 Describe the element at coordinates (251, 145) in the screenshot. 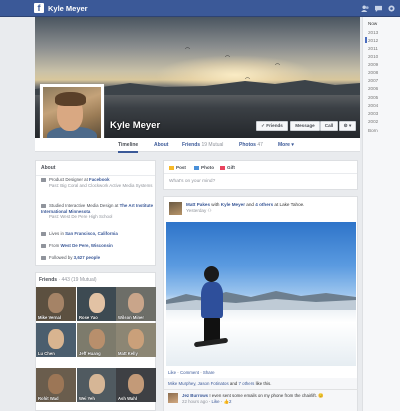

I see `tab-photos: Photos 47` at that location.